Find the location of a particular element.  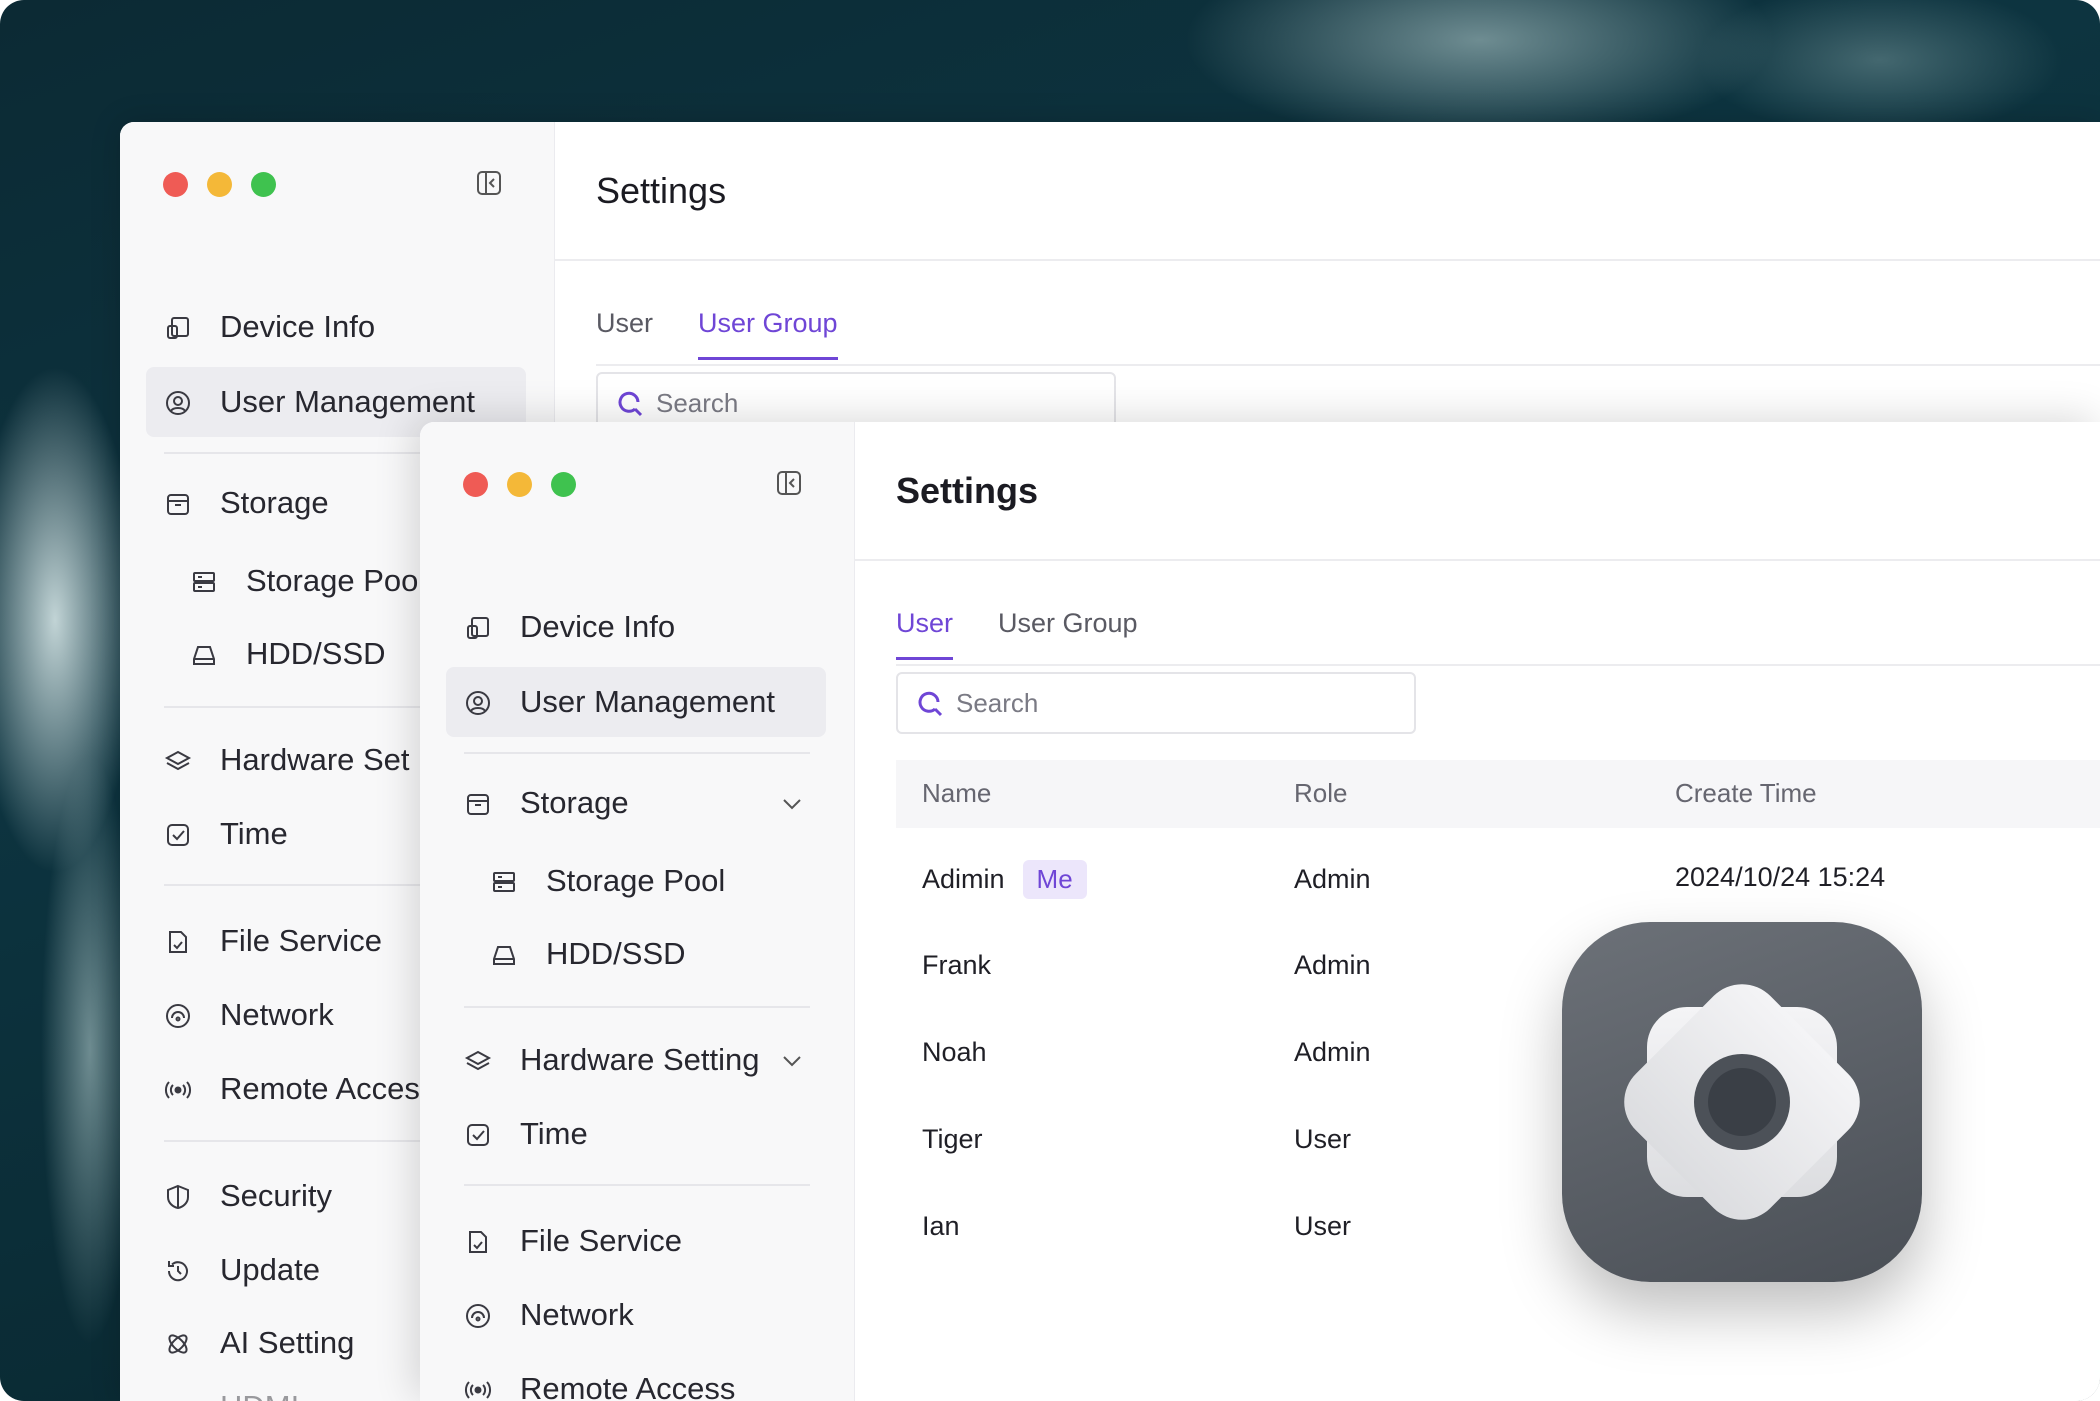

me-badge: Me is located at coordinates (1054, 879).